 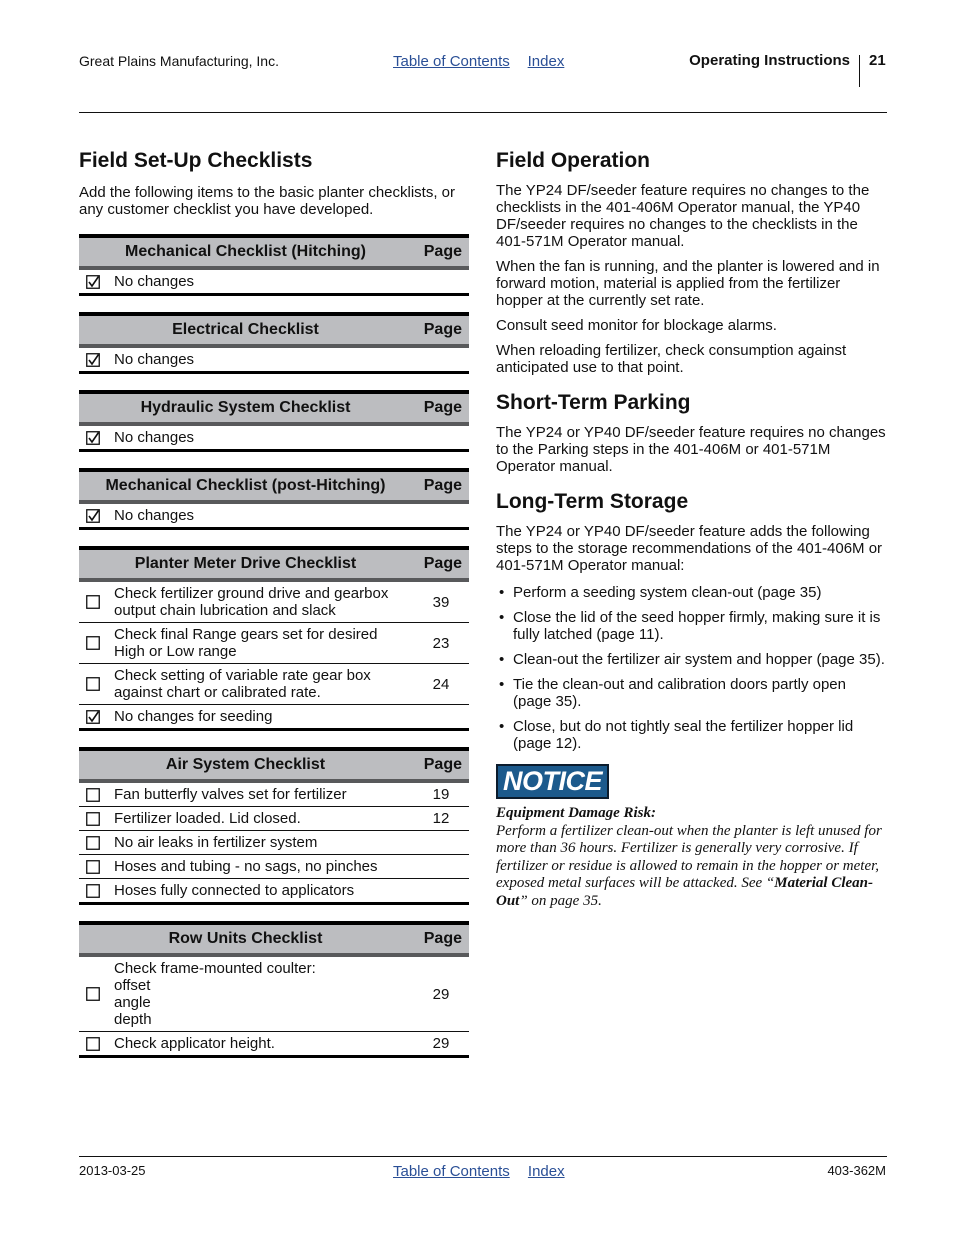 I want to click on table-row: Check applicator height. 29, so click(x=274, y=1043).